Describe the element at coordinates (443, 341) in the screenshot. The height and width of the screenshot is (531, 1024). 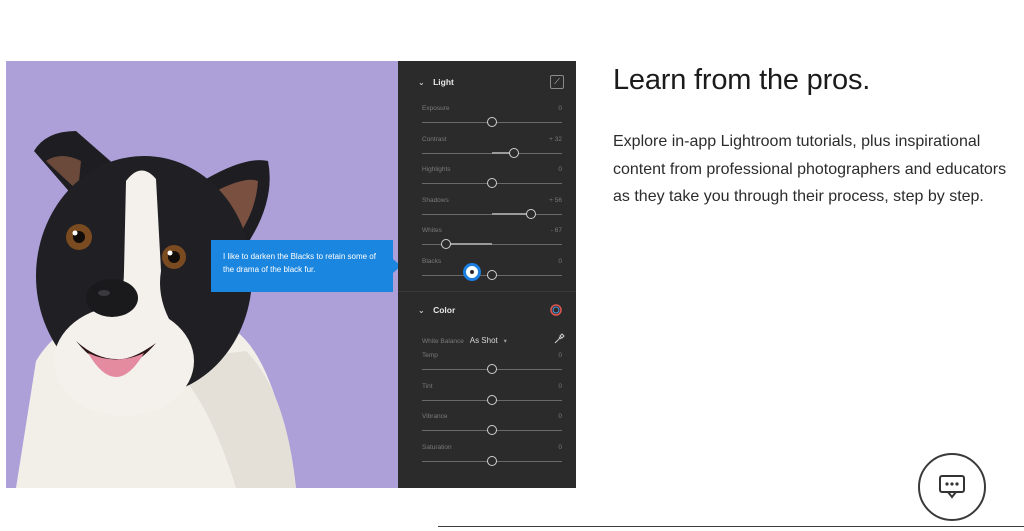
I see `white-balance-label: White Balance` at that location.